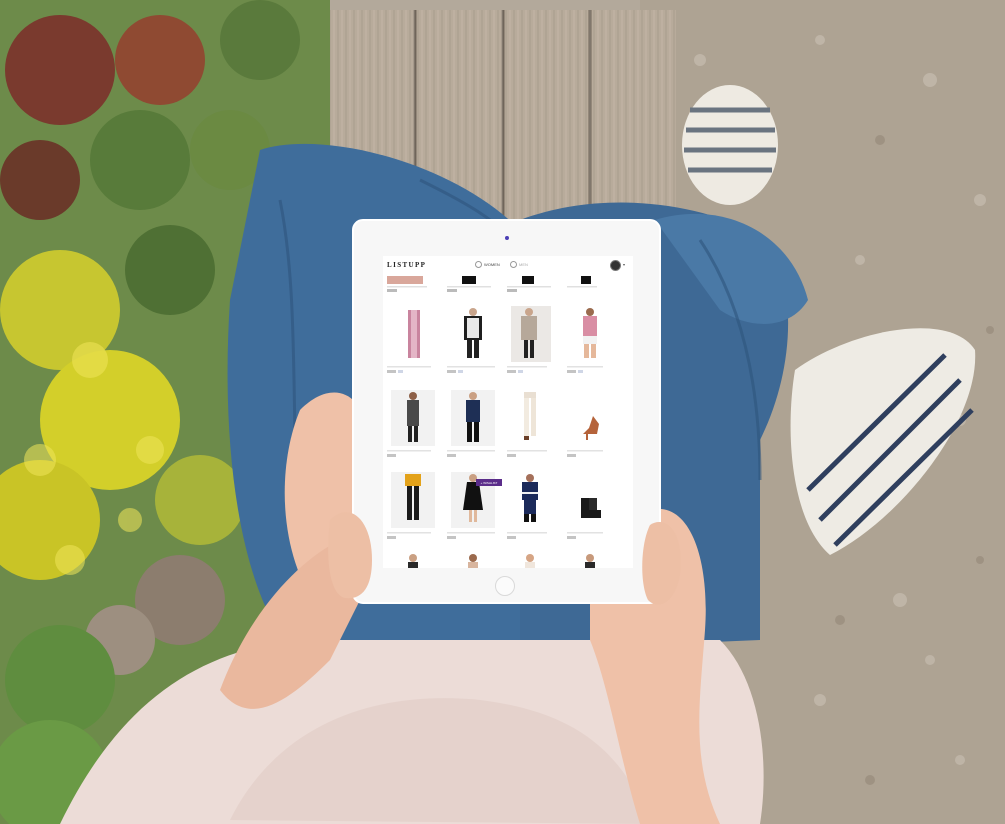  What do you see at coordinates (413, 334) in the screenshot?
I see `product-card-pants` at bounding box center [413, 334].